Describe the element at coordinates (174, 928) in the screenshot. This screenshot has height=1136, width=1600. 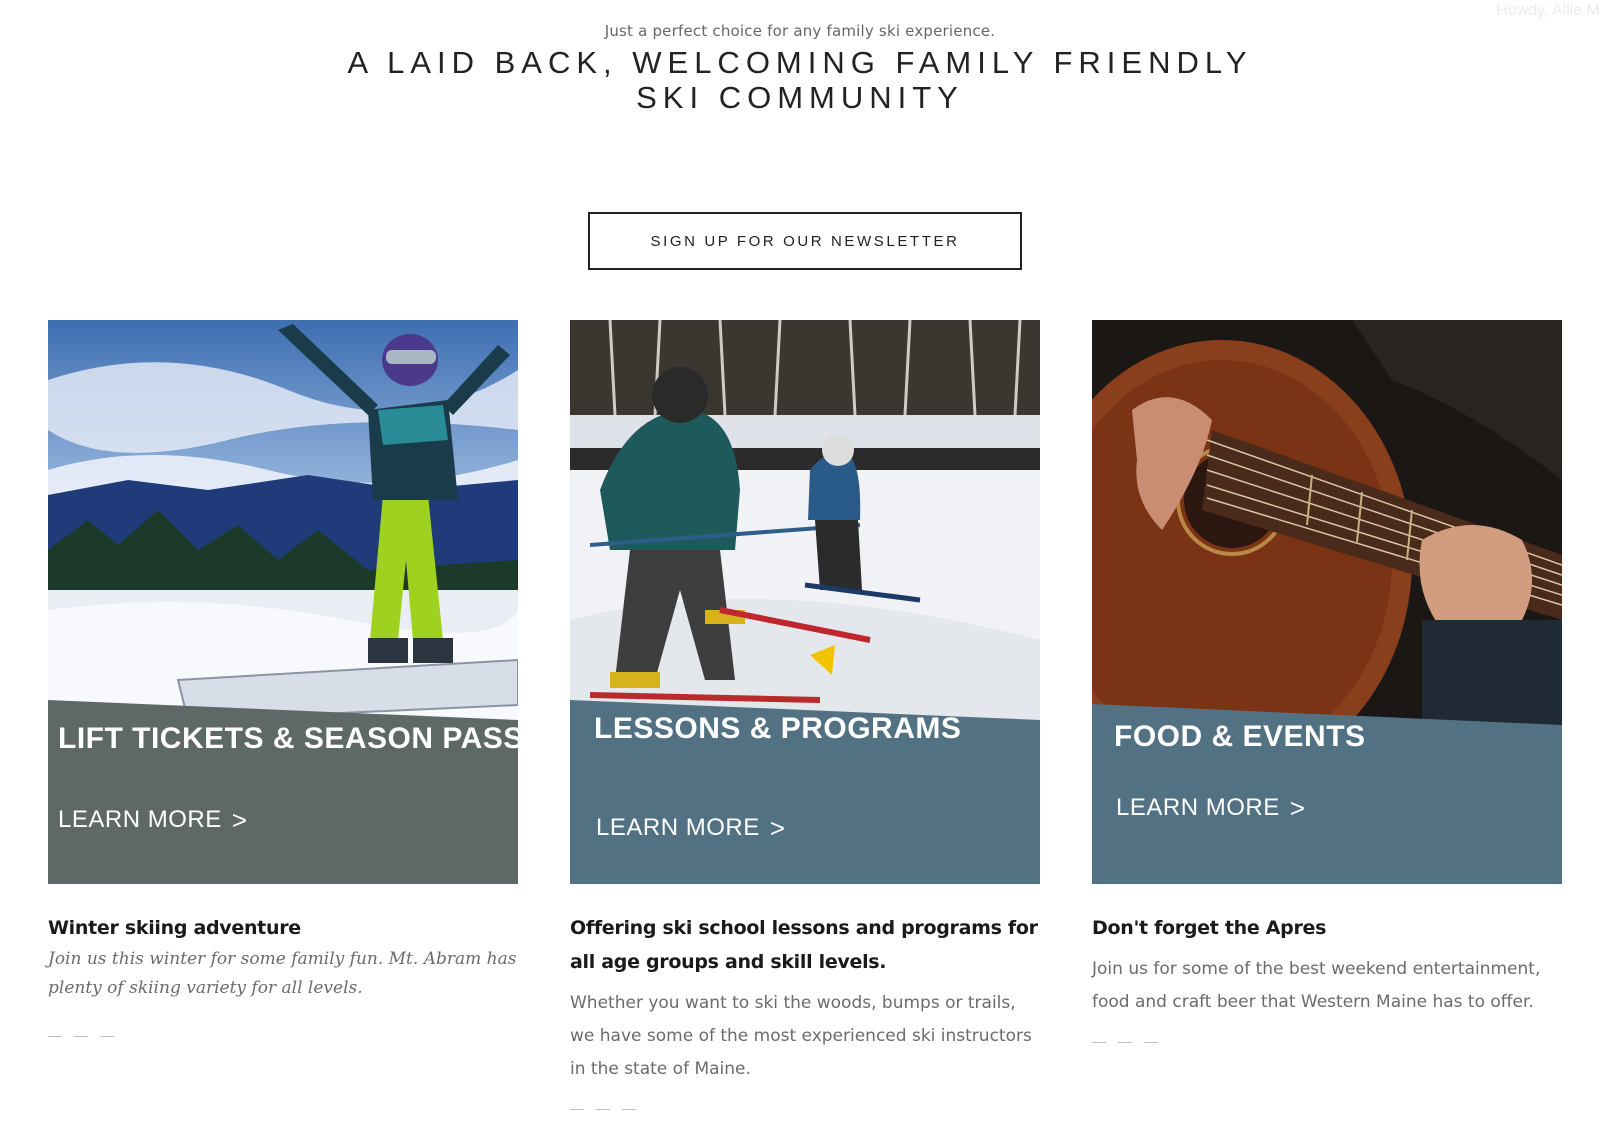
I see `column-heading: Winter skiing adventure` at that location.